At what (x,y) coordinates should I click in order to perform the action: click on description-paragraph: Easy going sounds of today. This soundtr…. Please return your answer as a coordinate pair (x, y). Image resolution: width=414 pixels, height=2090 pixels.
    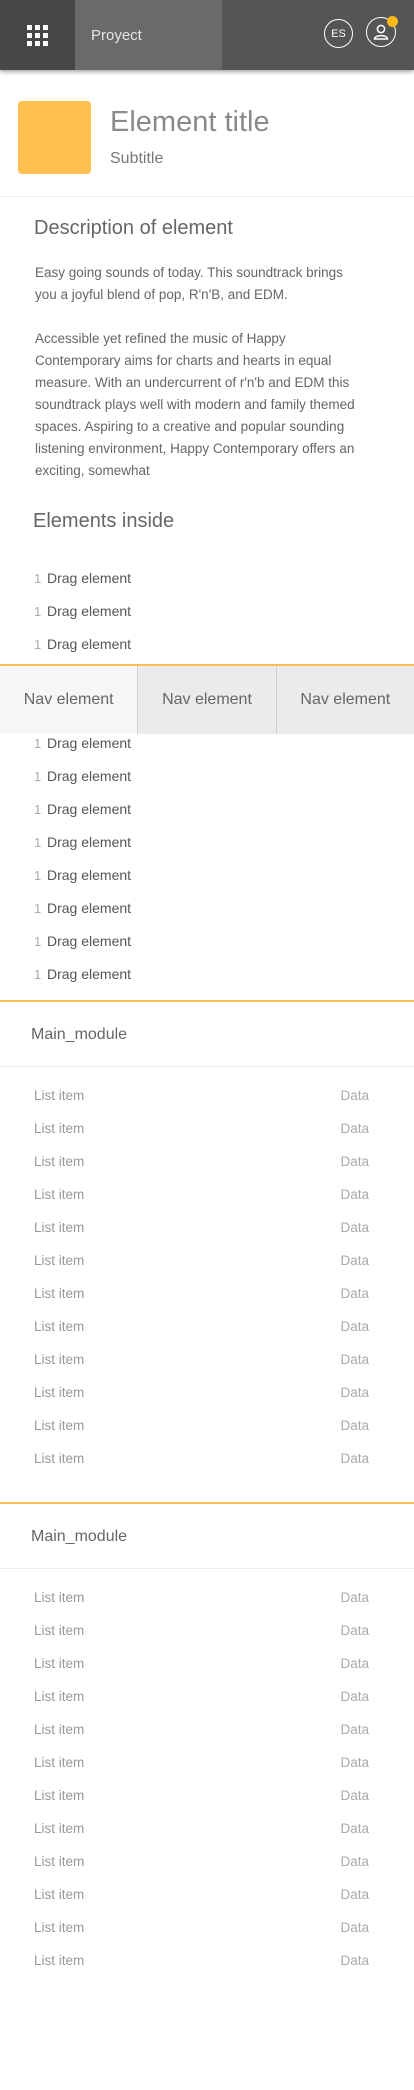
    Looking at the image, I should click on (189, 283).